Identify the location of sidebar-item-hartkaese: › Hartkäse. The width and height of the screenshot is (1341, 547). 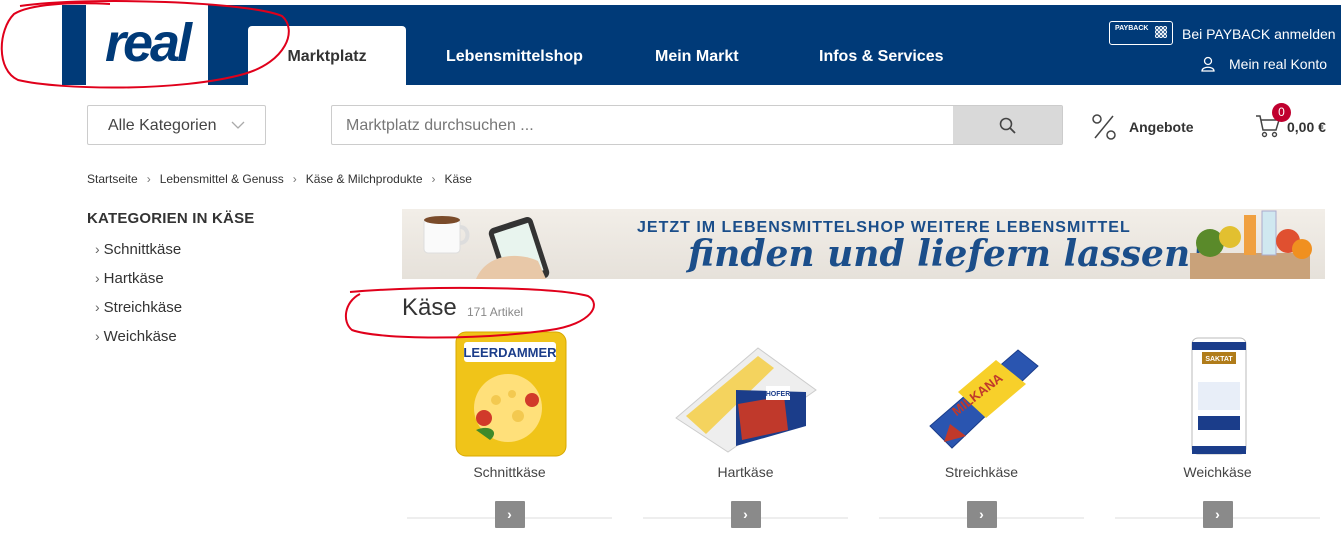
(129, 278).